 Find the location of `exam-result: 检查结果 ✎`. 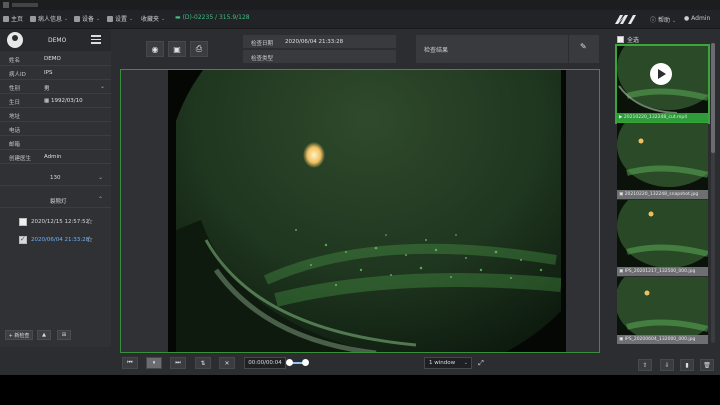

exam-result: 检查结果 ✎ is located at coordinates (507, 49).